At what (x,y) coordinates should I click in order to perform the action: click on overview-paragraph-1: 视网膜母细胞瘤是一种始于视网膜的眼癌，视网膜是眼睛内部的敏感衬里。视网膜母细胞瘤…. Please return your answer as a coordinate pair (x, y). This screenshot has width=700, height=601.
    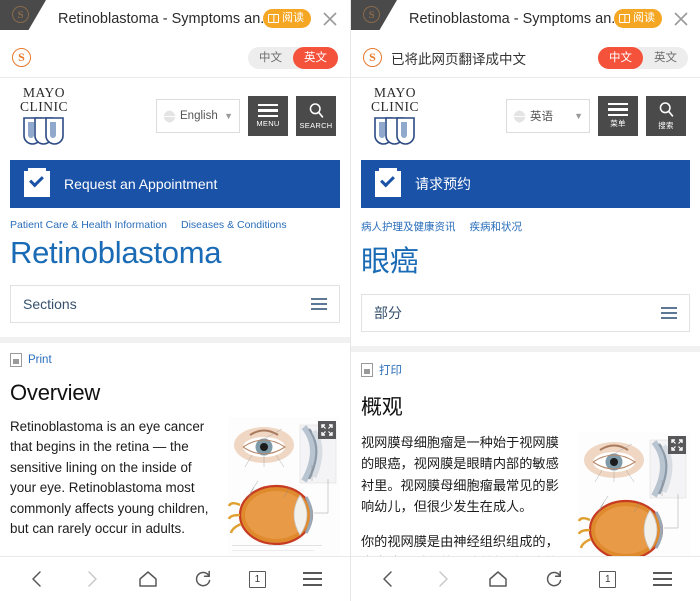
    Looking at the image, I should click on (460, 475).